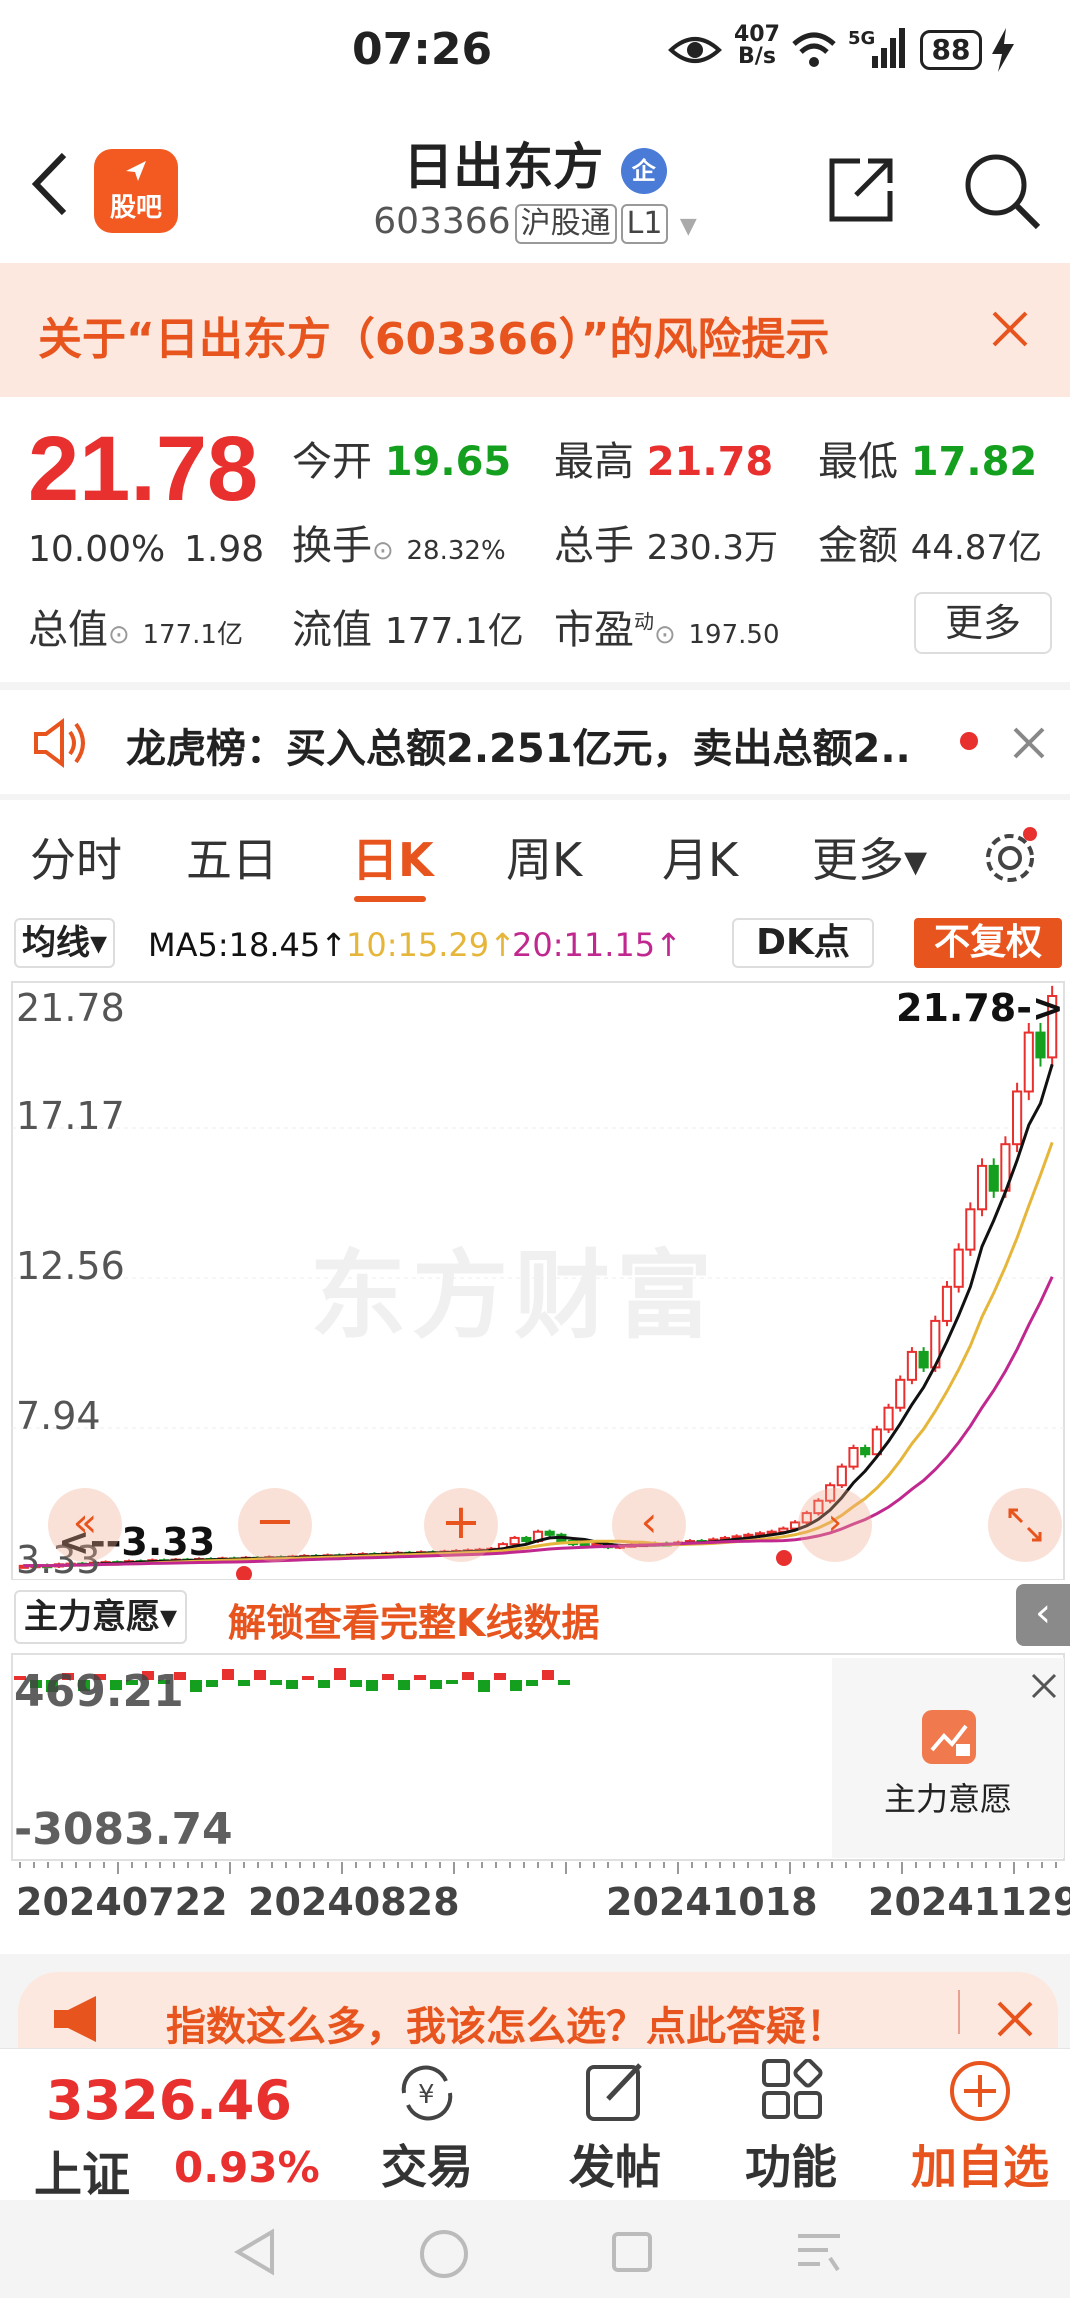 The height and width of the screenshot is (2298, 1070). What do you see at coordinates (254, 2252) in the screenshot?
I see `nav-back-icon` at bounding box center [254, 2252].